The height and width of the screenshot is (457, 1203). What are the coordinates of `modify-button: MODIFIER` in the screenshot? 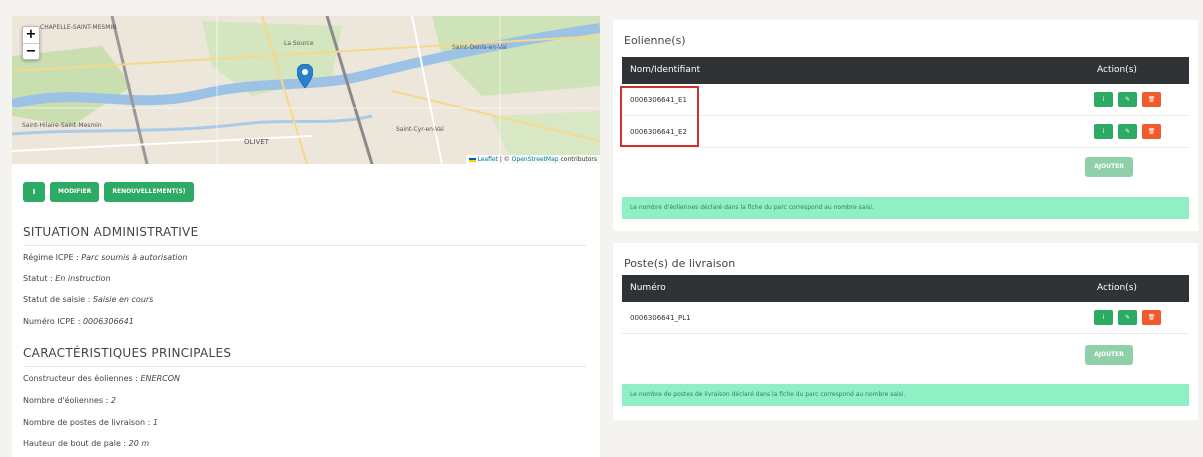 It's located at (75, 192).